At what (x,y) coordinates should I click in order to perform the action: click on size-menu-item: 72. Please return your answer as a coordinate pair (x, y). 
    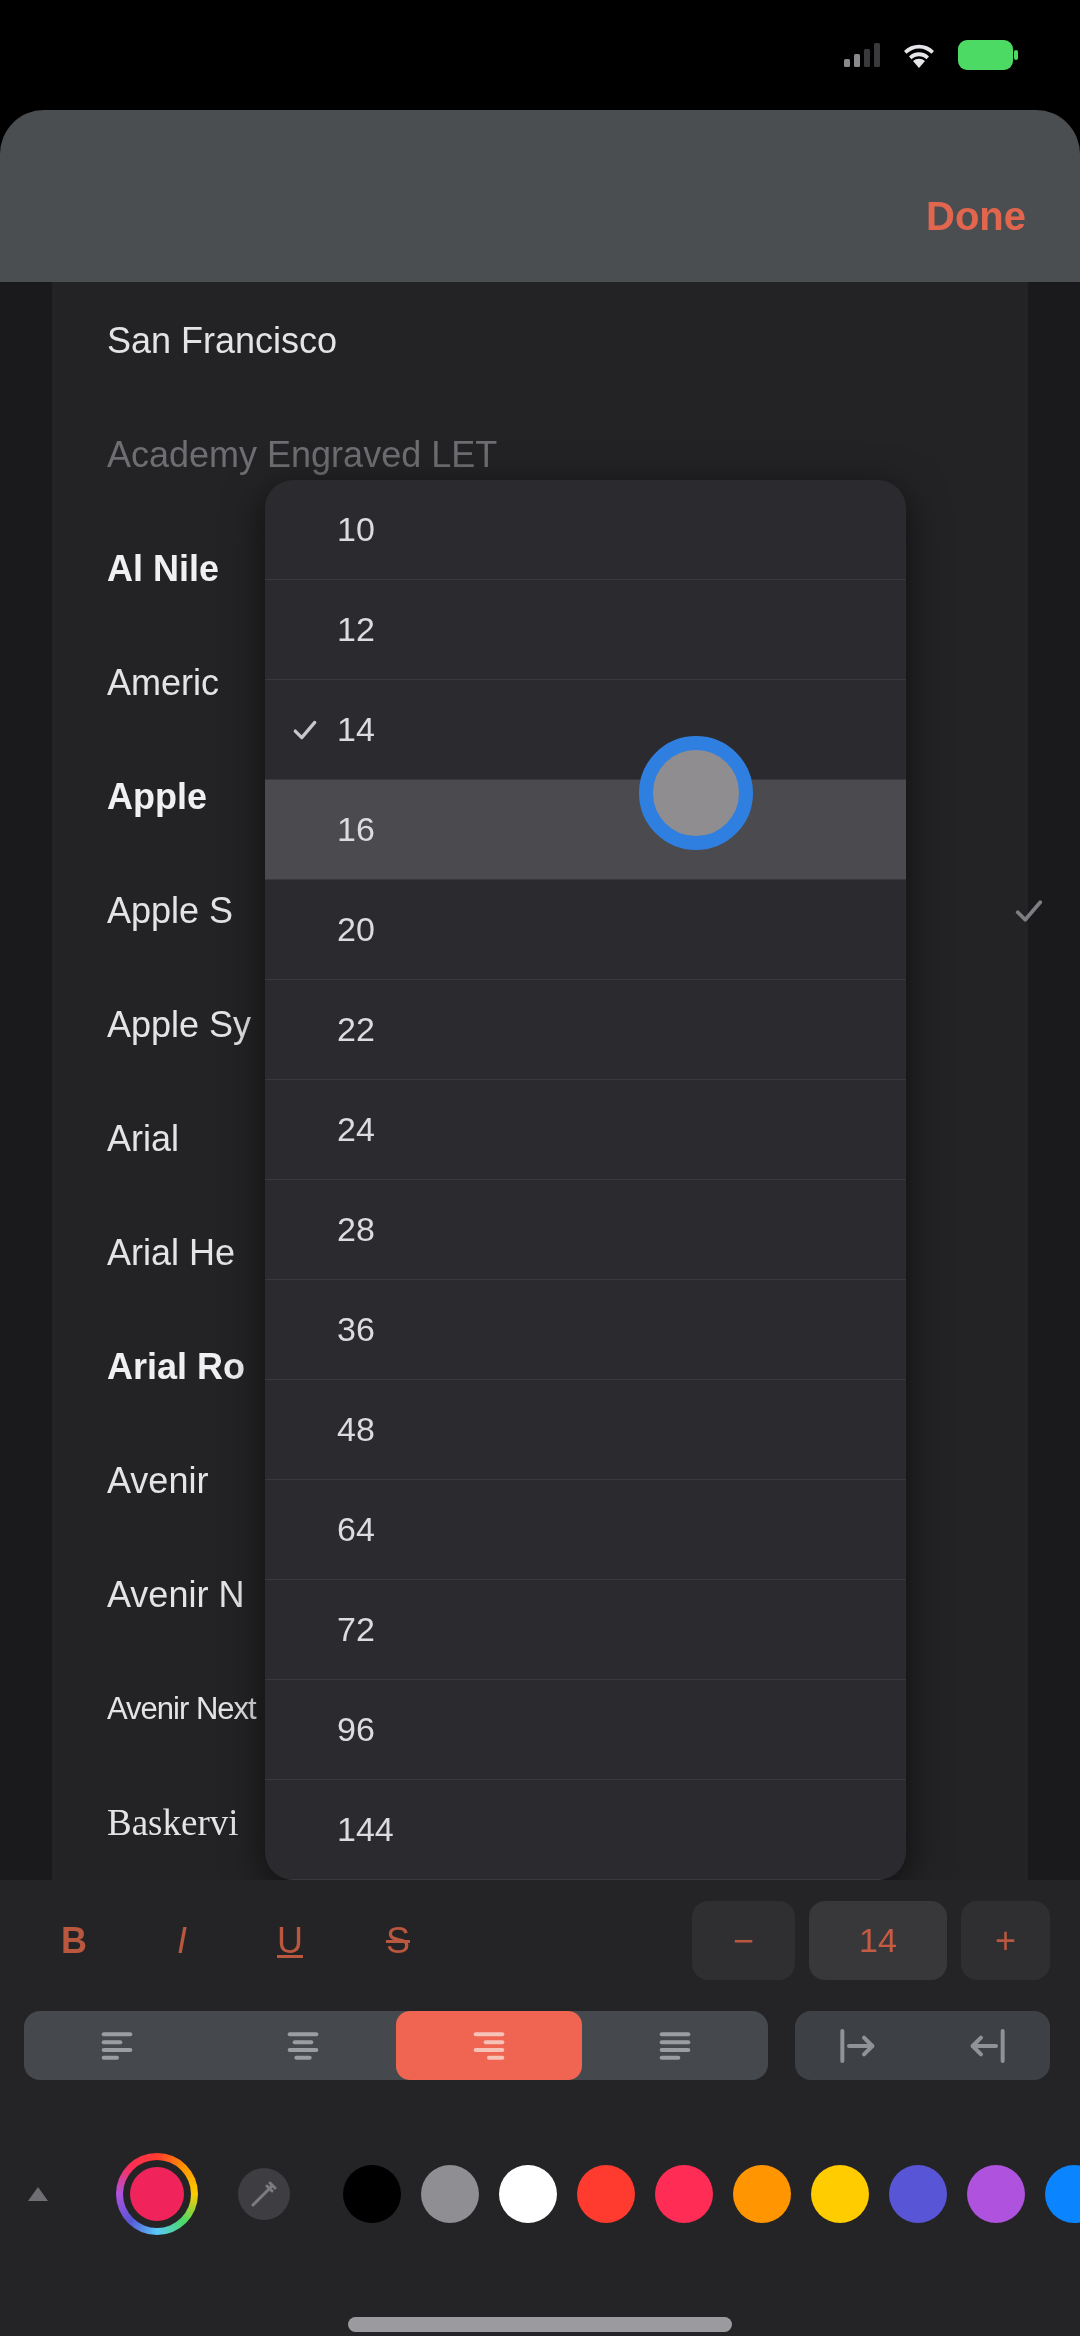
    Looking at the image, I should click on (585, 1630).